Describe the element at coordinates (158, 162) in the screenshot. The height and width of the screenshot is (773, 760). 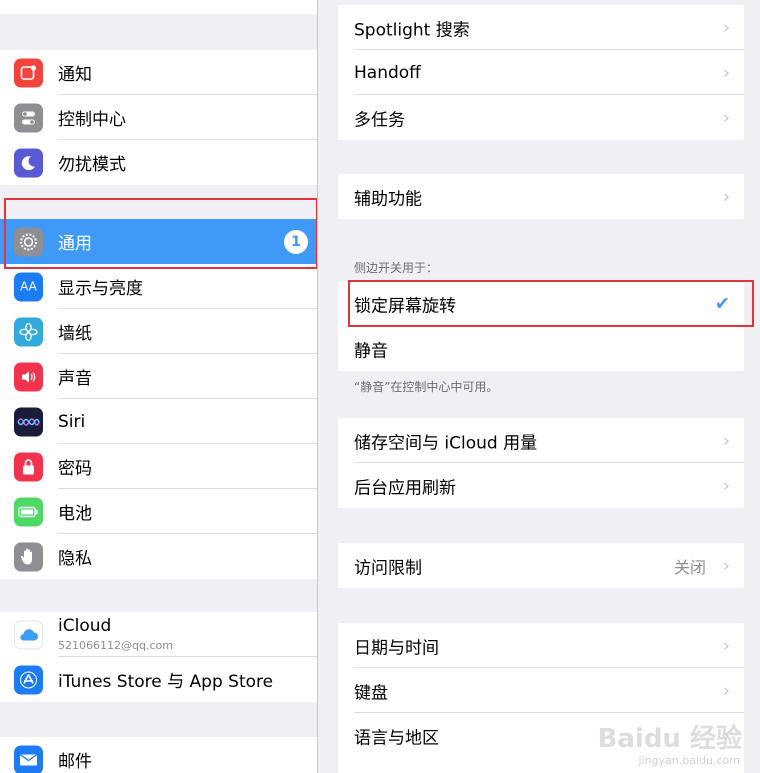
I see `sidebar-item-do-not-disturb: 勿扰模式` at that location.